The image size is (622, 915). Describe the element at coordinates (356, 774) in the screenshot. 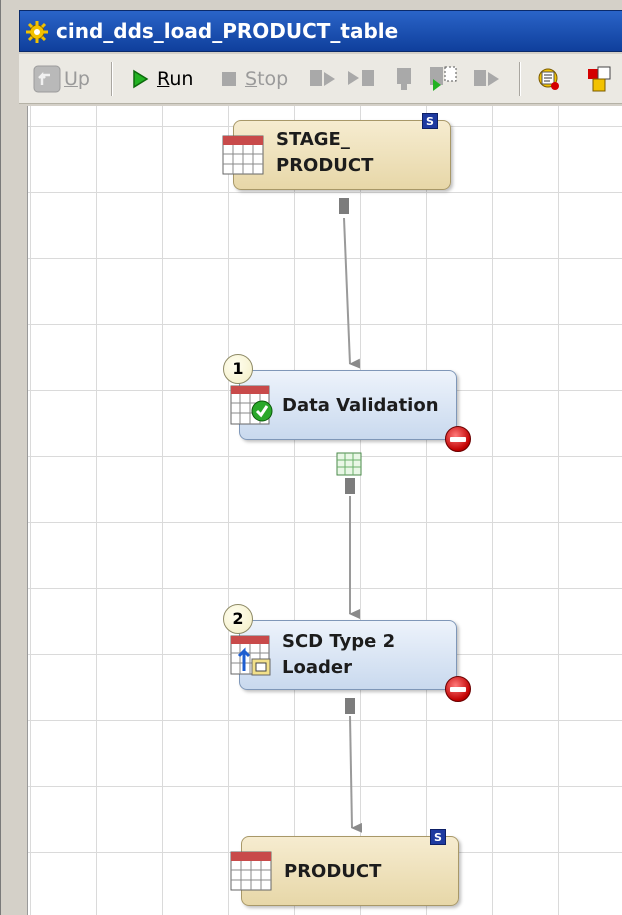

I see `connection-loader-to-product` at that location.